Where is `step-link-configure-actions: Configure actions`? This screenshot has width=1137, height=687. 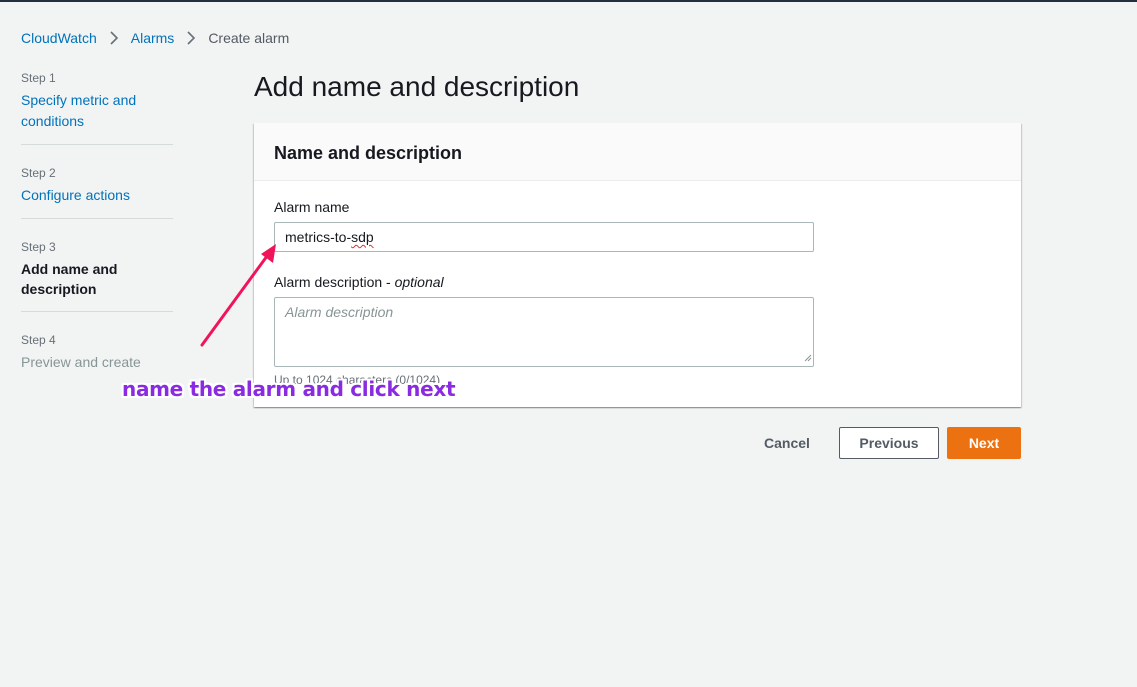
step-link-configure-actions: Configure actions is located at coordinates (97, 195).